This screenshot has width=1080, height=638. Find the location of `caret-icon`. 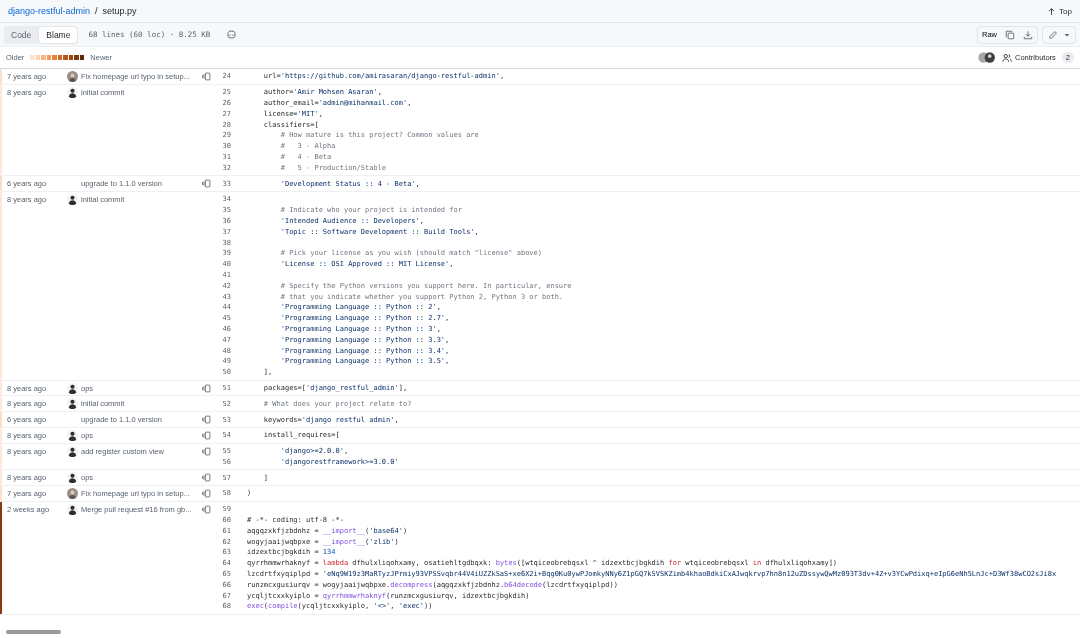

caret-icon is located at coordinates (1067, 34).